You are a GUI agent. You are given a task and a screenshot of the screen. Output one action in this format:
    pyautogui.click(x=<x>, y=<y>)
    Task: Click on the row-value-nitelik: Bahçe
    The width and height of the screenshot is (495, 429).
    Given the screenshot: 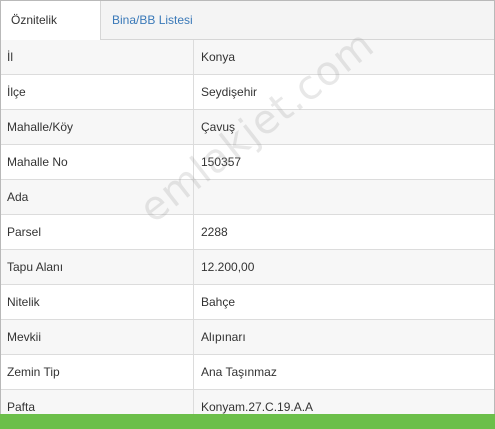 What is the action you would take?
    pyautogui.click(x=218, y=302)
    